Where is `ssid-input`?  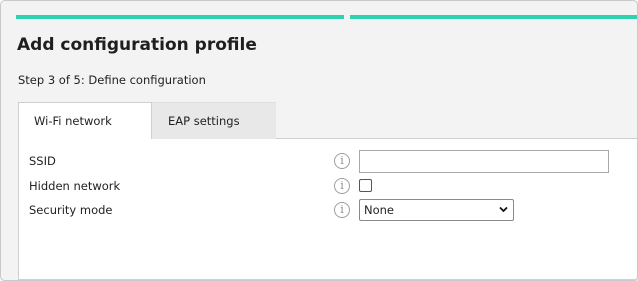 ssid-input is located at coordinates (484, 161).